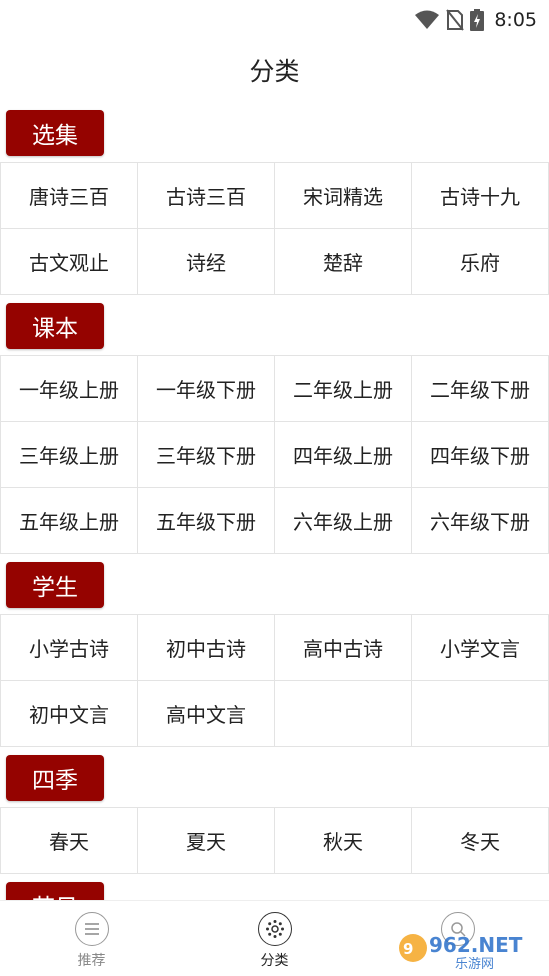 This screenshot has width=549, height=976. I want to click on svg-text: 9, so click(408, 949).